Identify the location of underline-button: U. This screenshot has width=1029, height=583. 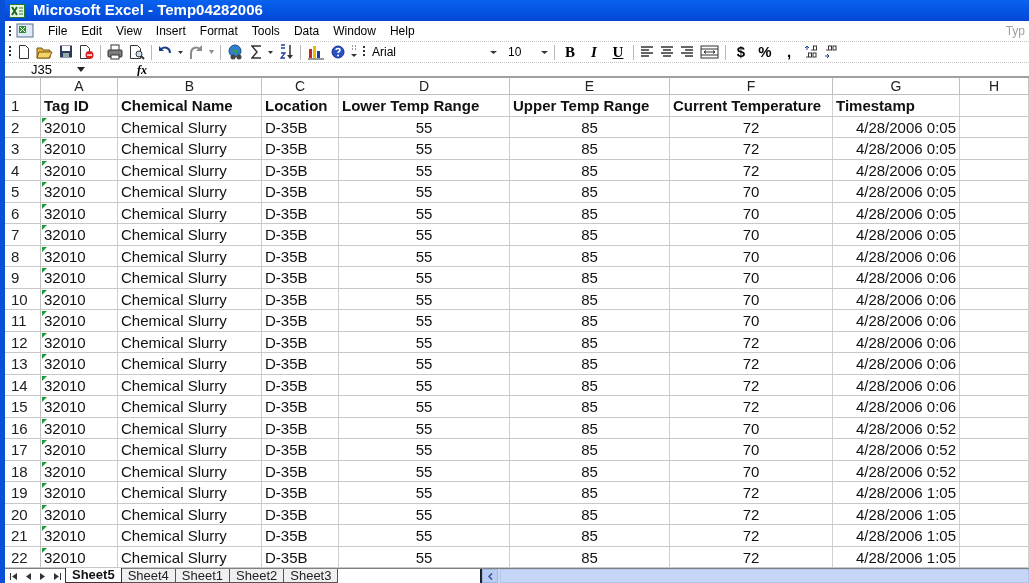
(618, 52).